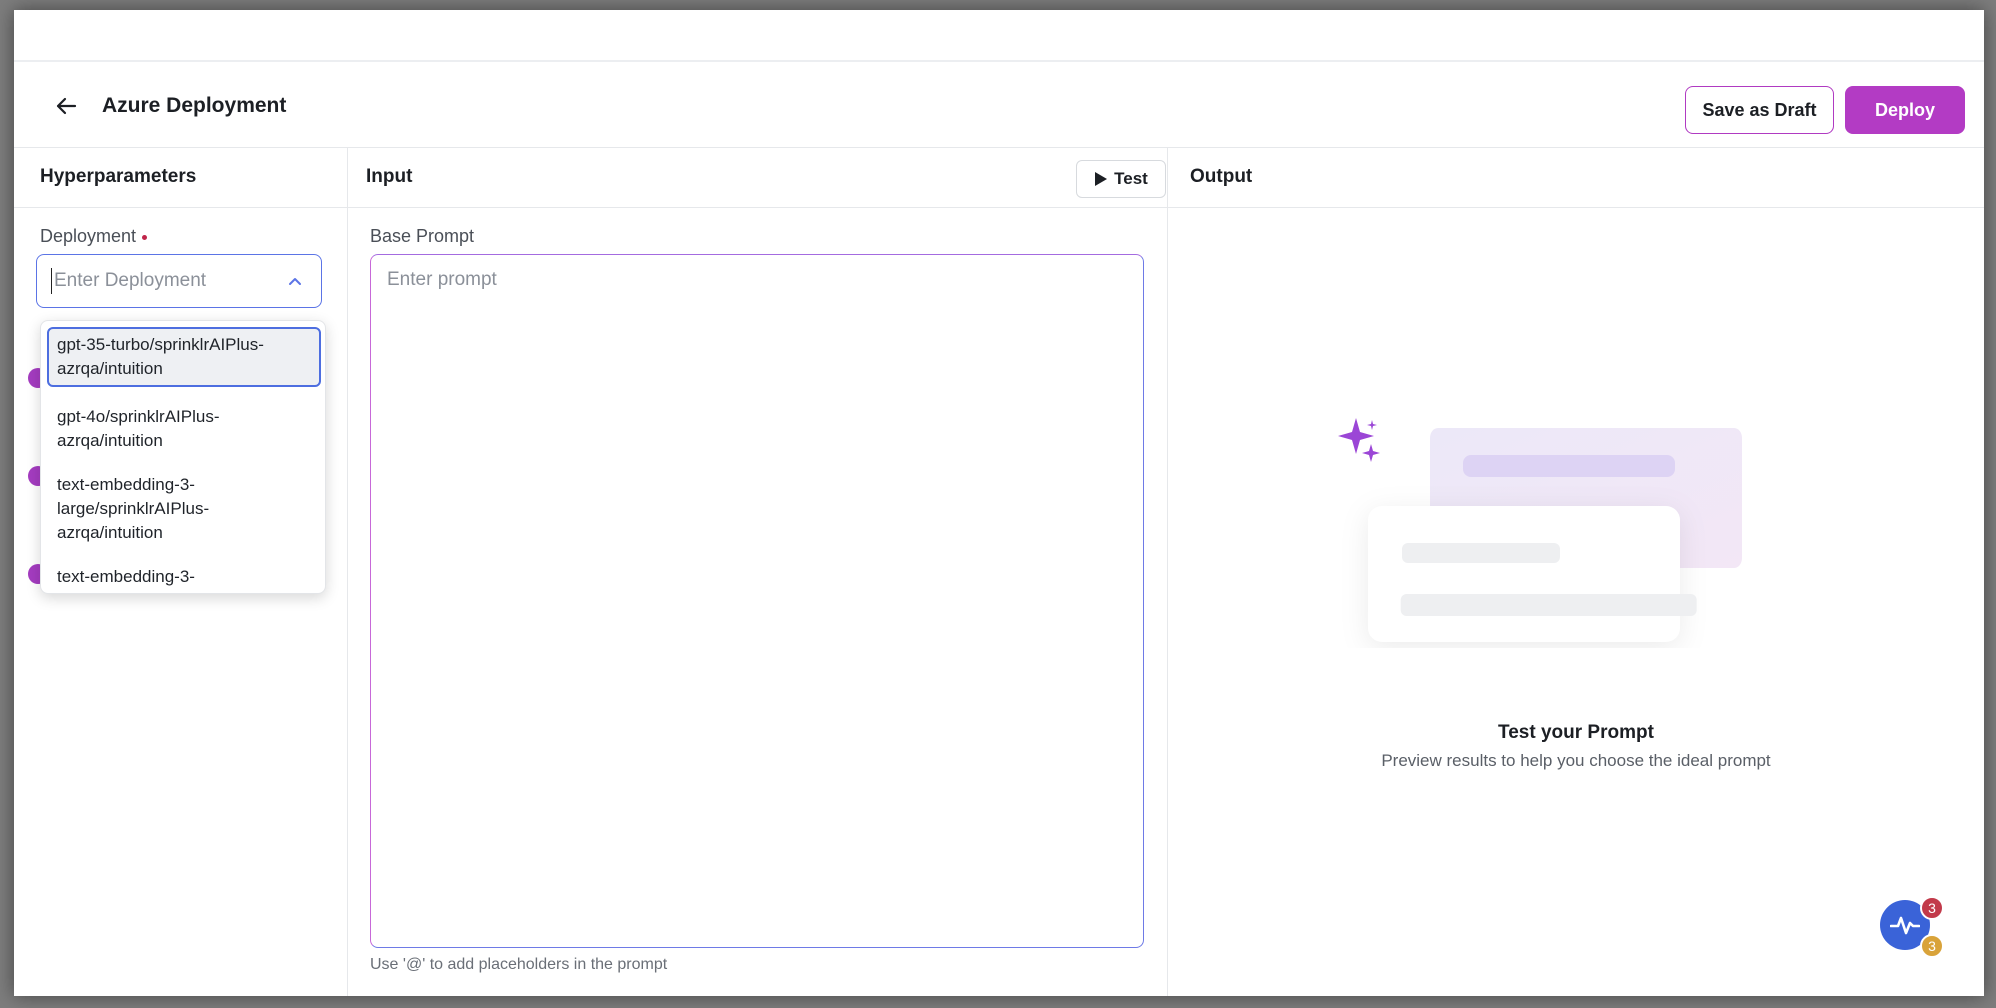  What do you see at coordinates (1131, 178) in the screenshot?
I see `test-button-label: Test` at bounding box center [1131, 178].